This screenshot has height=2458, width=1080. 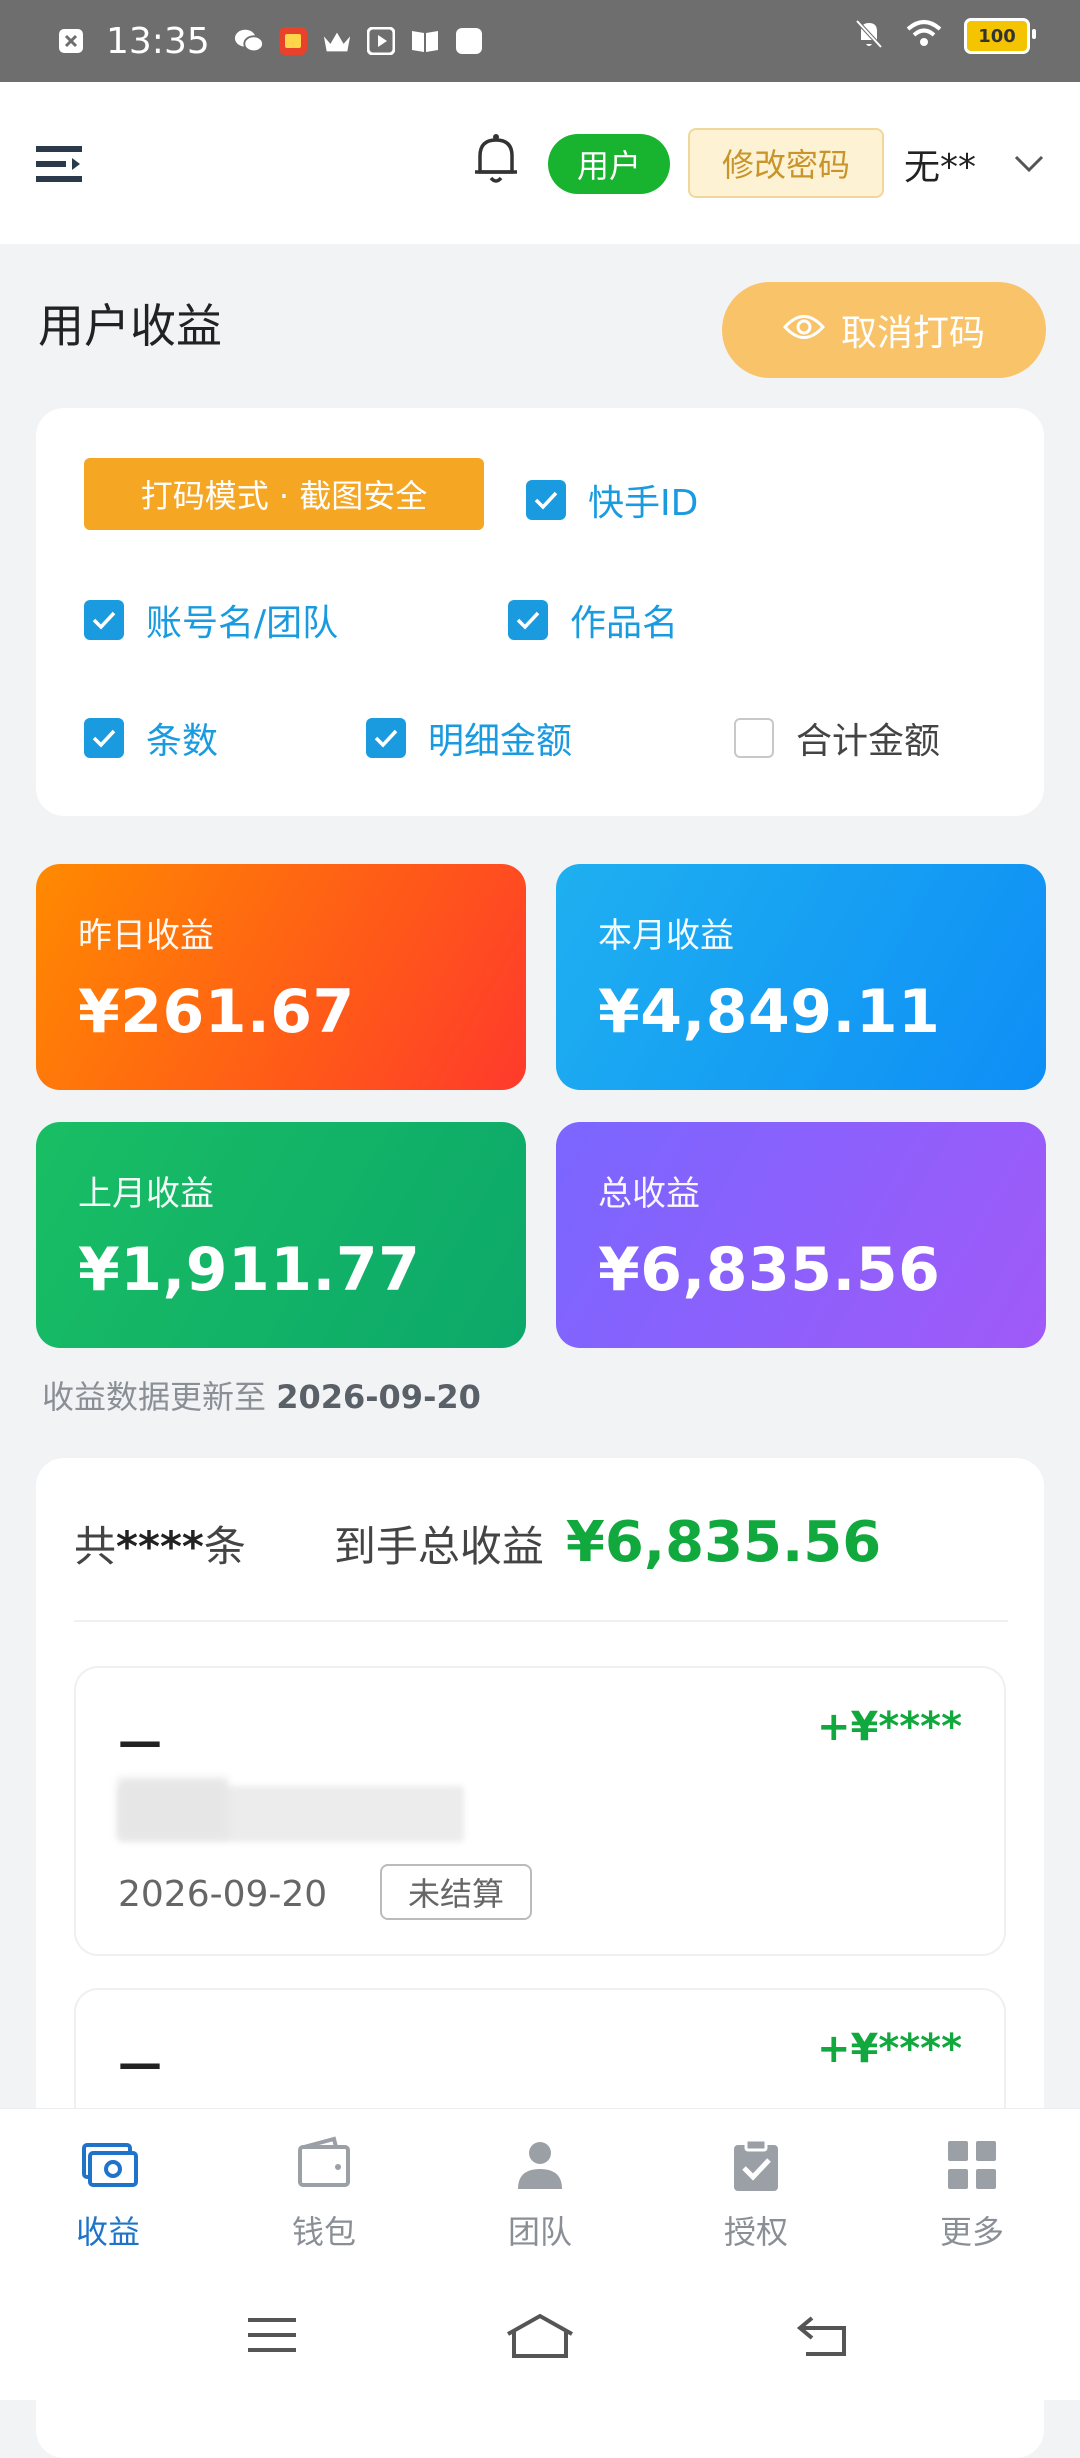 What do you see at coordinates (769, 1270) in the screenshot?
I see `stat-value: ¥6,835.56` at bounding box center [769, 1270].